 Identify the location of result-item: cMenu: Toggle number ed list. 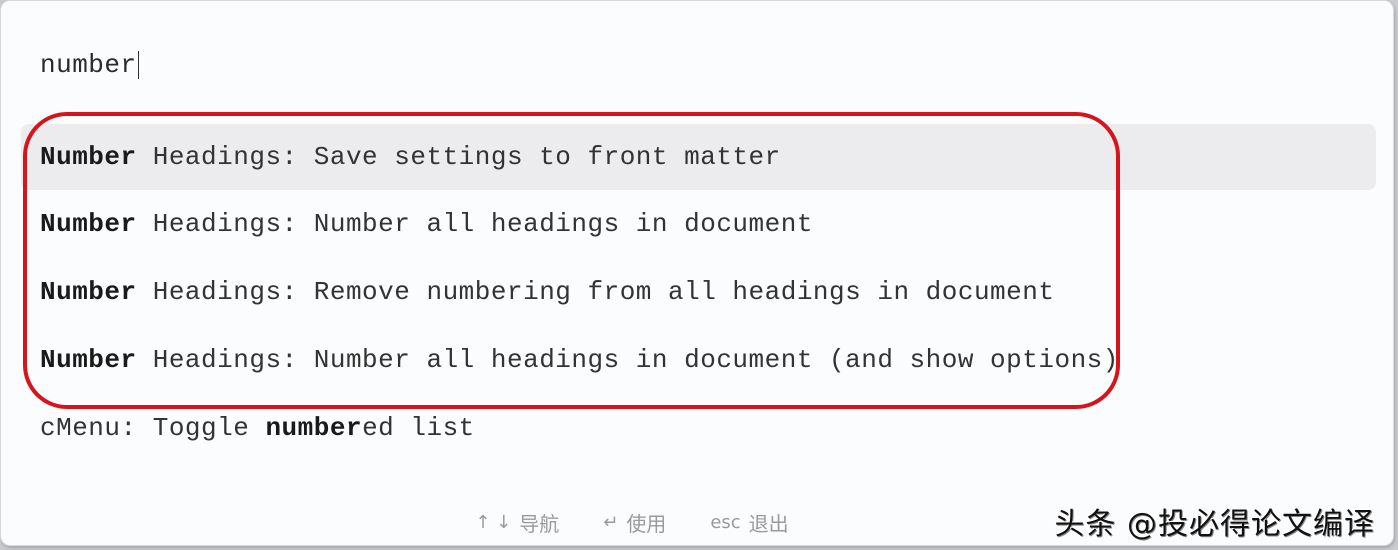
(698, 428).